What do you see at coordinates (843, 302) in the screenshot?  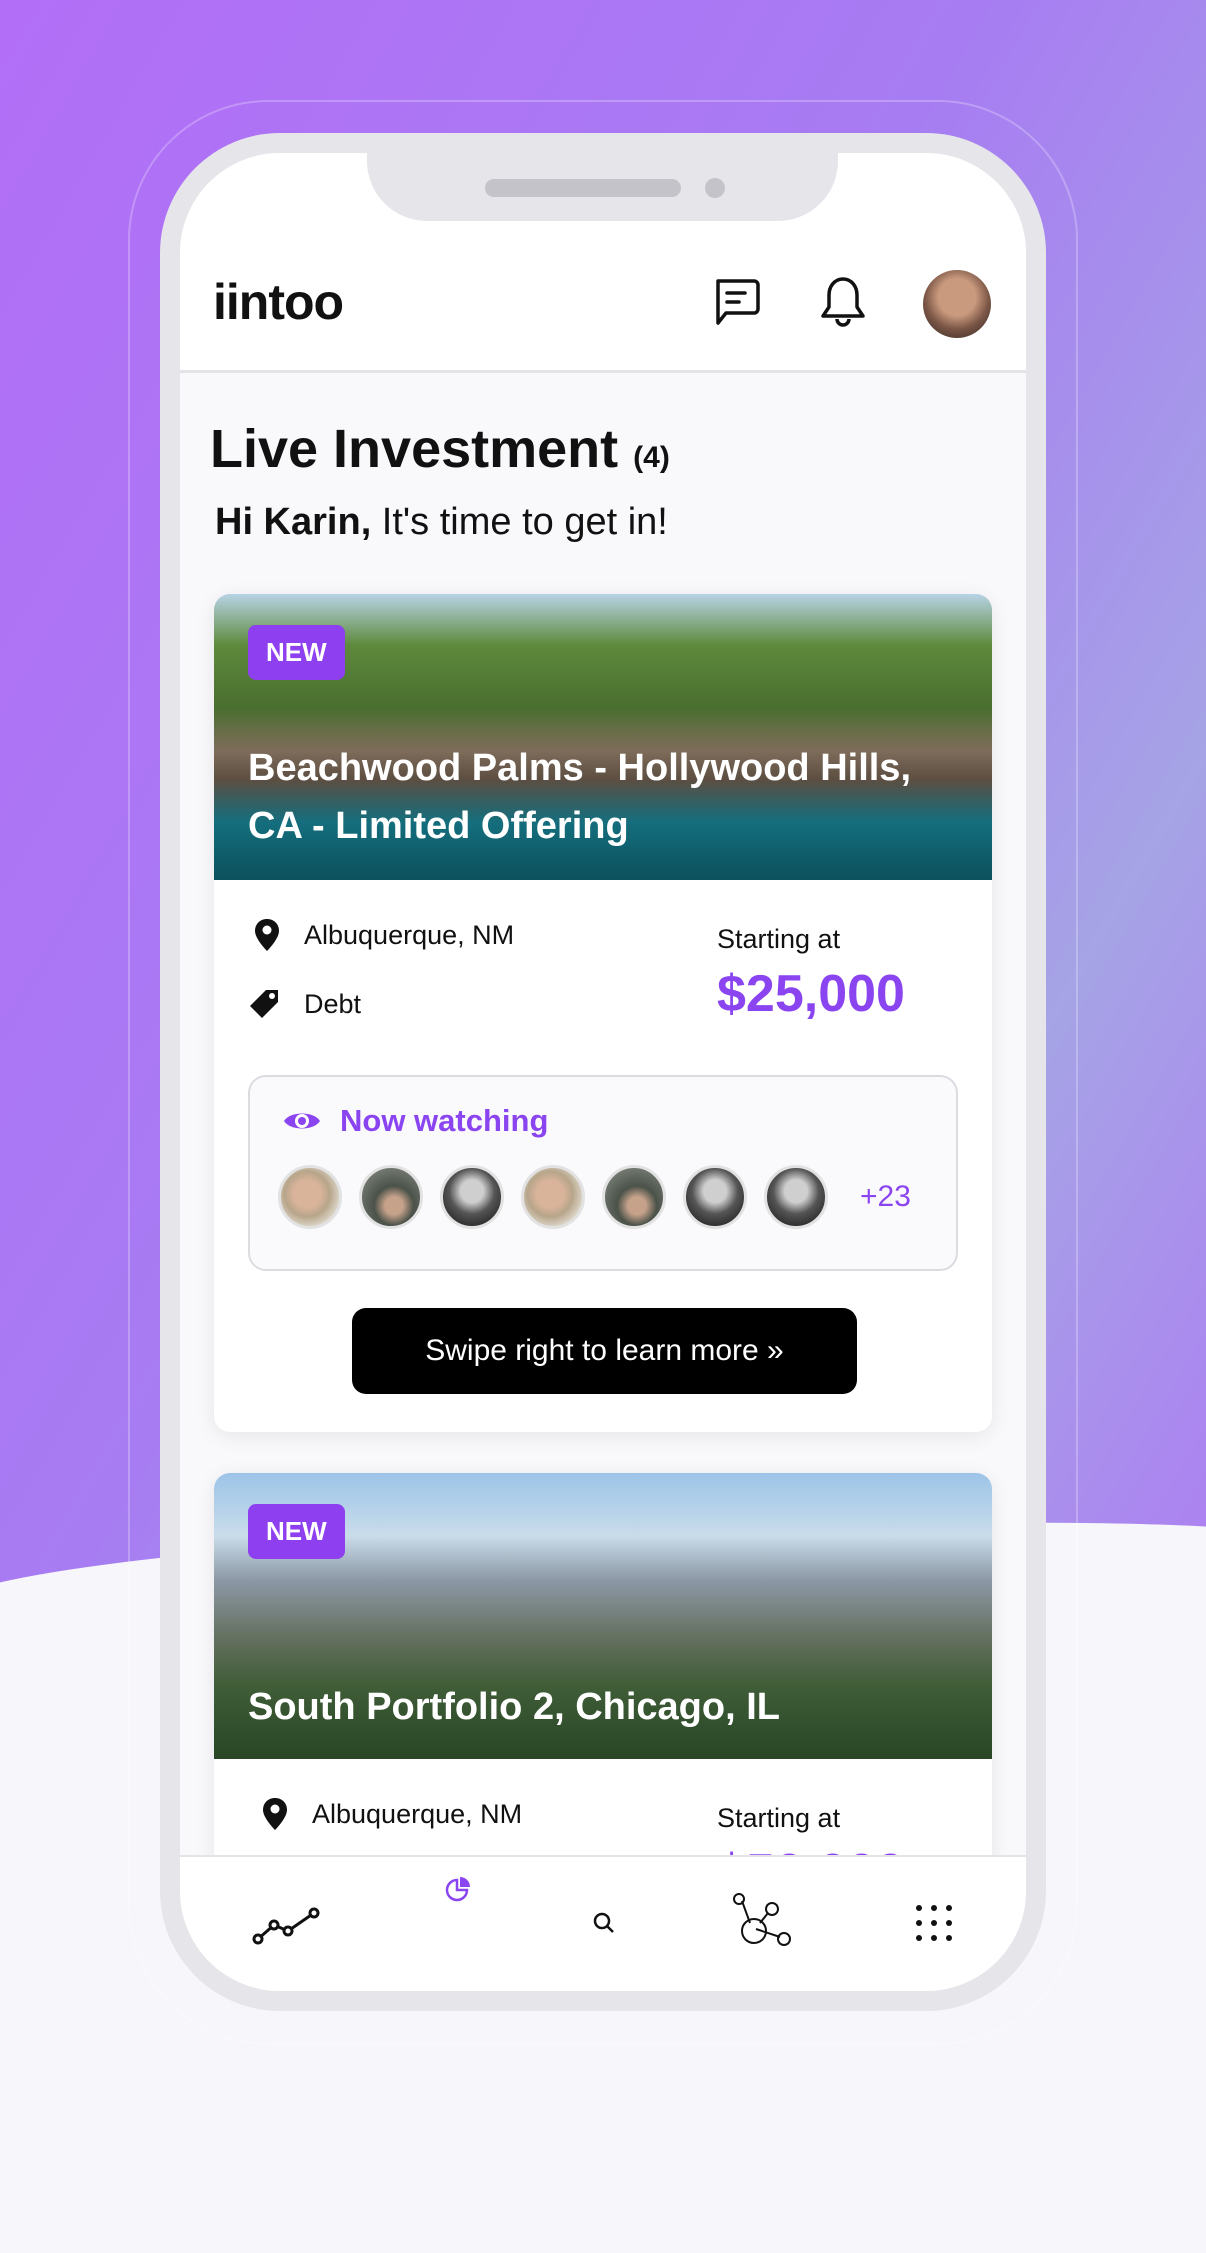 I see `bell-icon` at bounding box center [843, 302].